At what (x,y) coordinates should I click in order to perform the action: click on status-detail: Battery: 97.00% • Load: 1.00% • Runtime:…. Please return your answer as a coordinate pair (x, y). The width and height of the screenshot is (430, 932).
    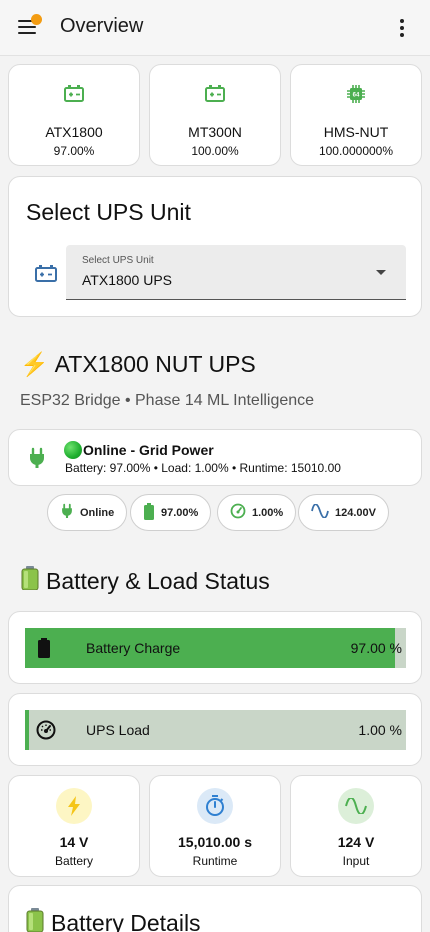
    Looking at the image, I should click on (203, 468).